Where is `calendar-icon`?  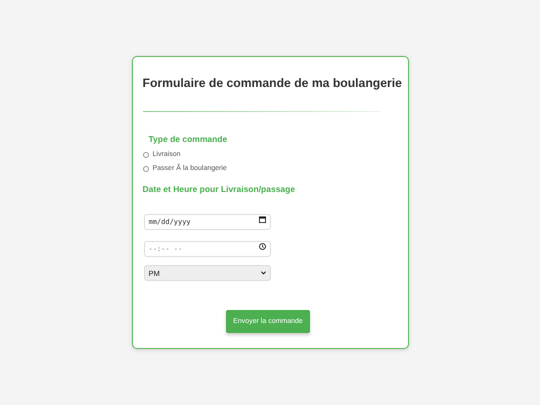 calendar-icon is located at coordinates (262, 219).